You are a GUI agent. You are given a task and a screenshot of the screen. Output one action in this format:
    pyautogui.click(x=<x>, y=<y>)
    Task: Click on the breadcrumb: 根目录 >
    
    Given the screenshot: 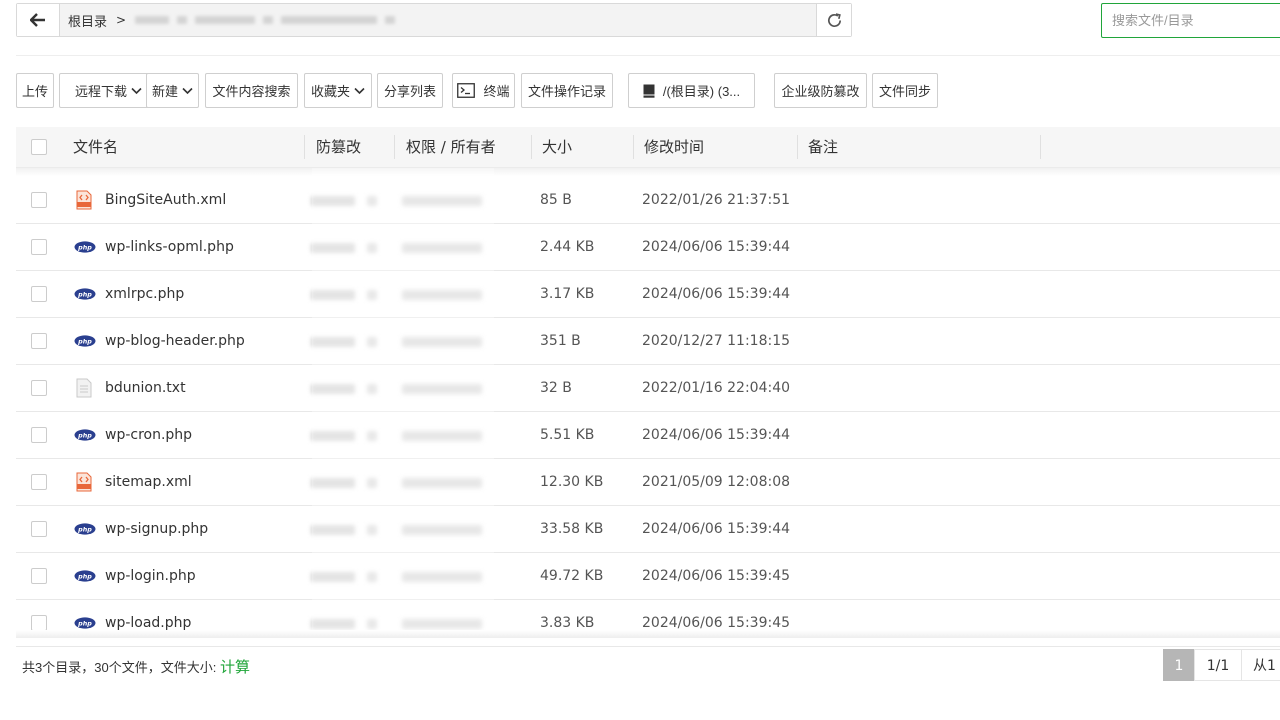 What is the action you would take?
    pyautogui.click(x=438, y=20)
    